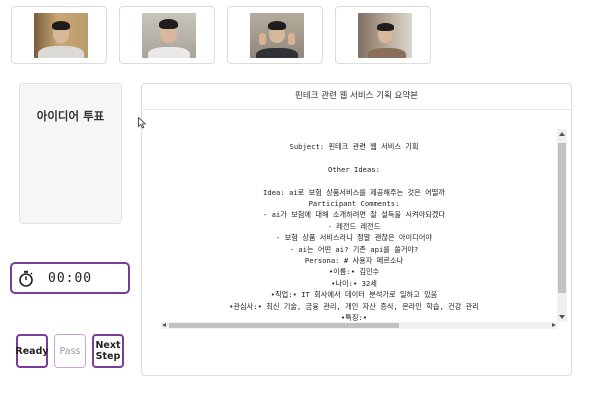 The width and height of the screenshot is (600, 400). What do you see at coordinates (562, 218) in the screenshot?
I see `vertical-scroll-thumb` at bounding box center [562, 218].